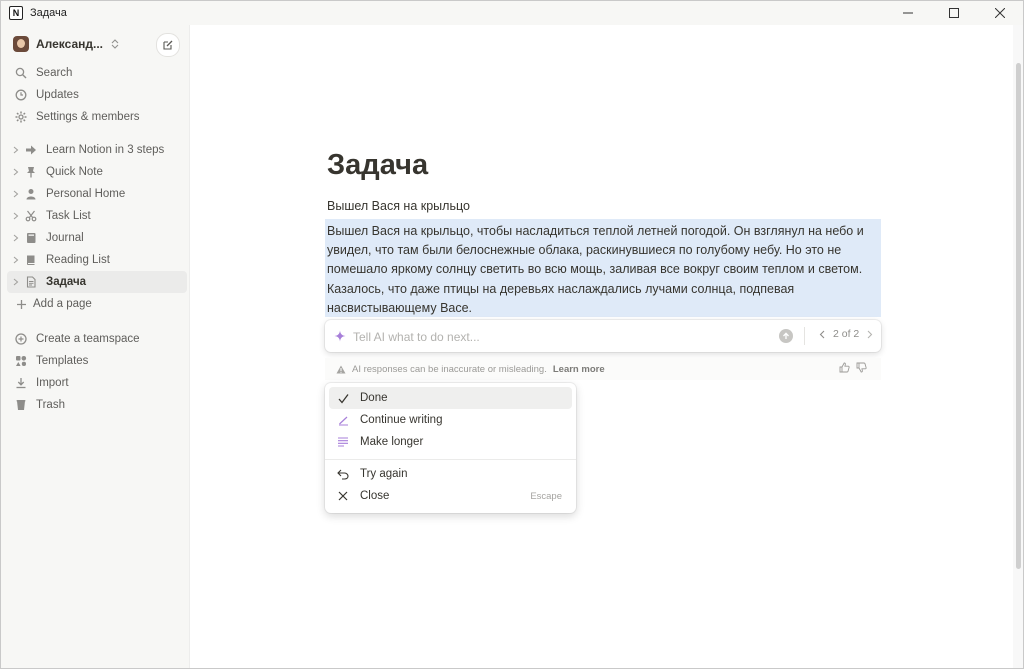 The image size is (1024, 669). What do you see at coordinates (88, 117) in the screenshot?
I see `sidebar-item-label: Settings & members` at bounding box center [88, 117].